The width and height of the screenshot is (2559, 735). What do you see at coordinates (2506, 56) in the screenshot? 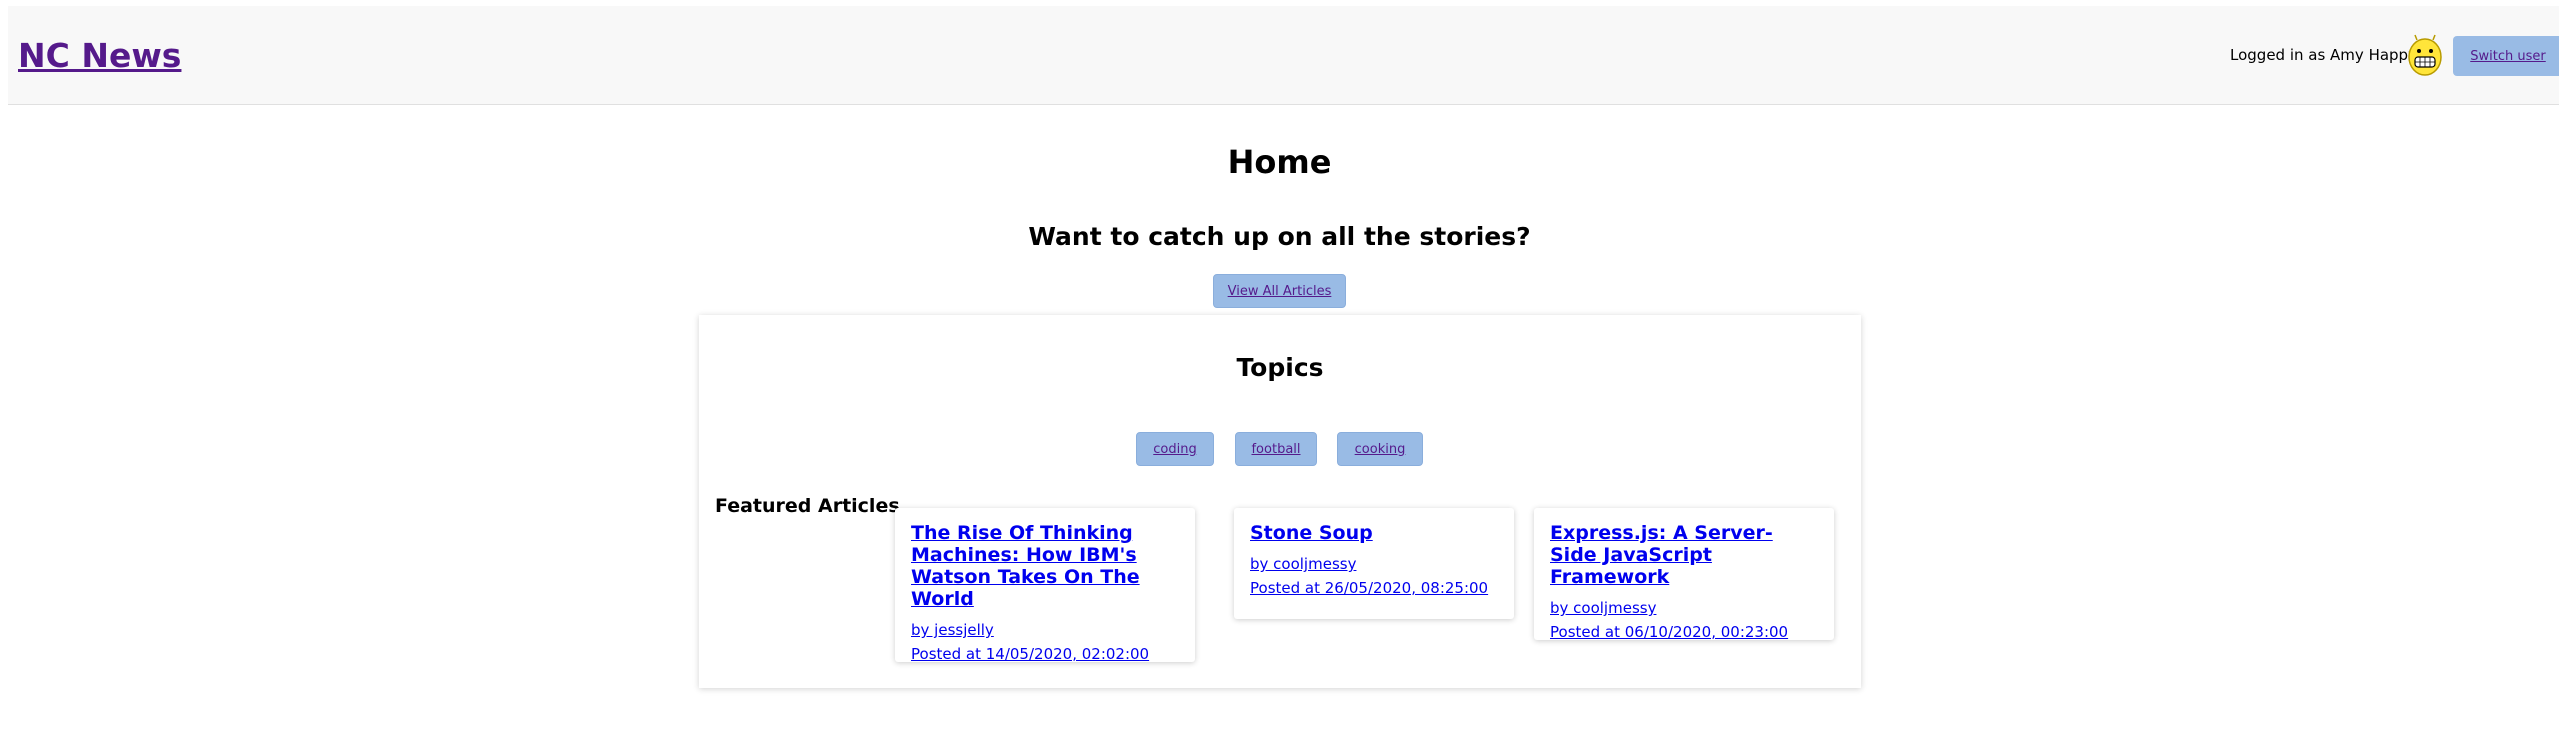
I see `switch-user-button: Switch user` at bounding box center [2506, 56].